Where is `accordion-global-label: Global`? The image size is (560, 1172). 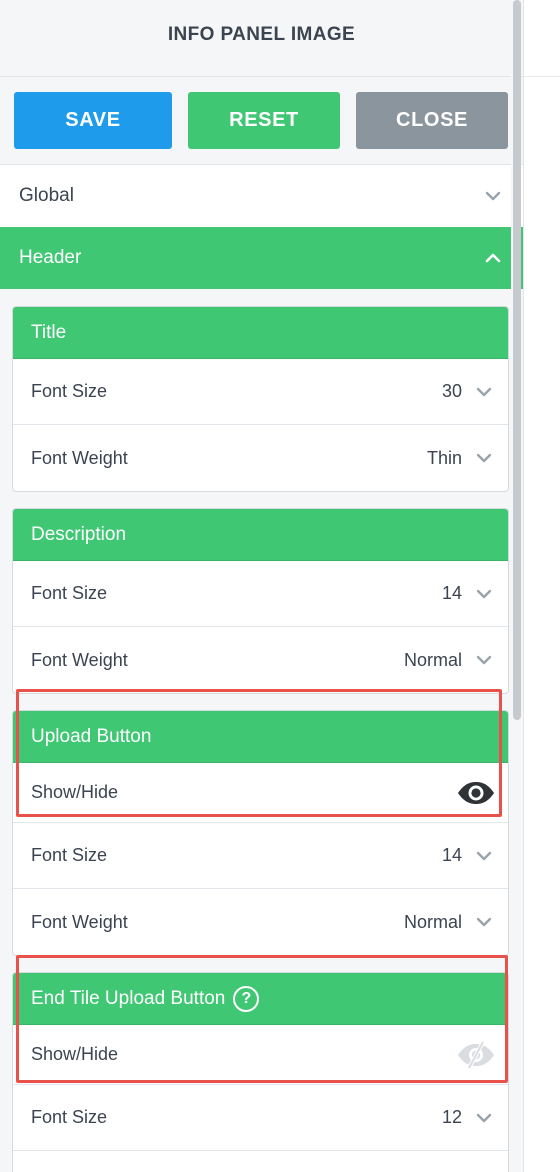 accordion-global-label: Global is located at coordinates (46, 195).